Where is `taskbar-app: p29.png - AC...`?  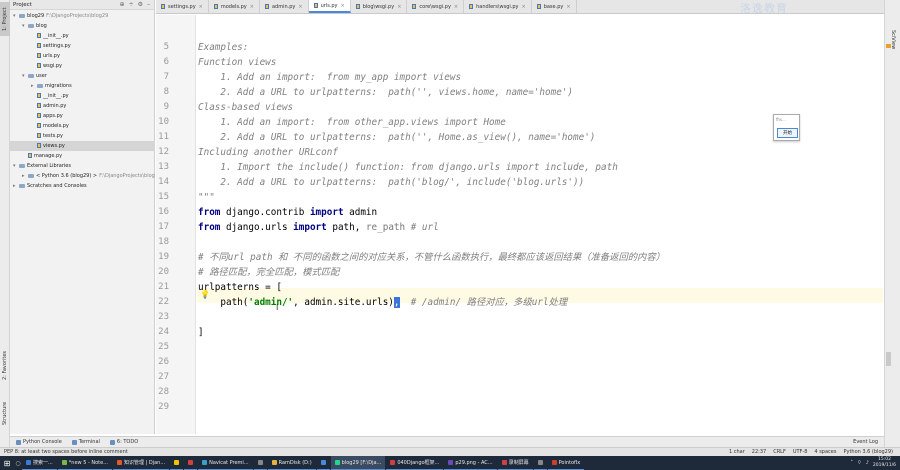 taskbar-app: p29.png - AC... is located at coordinates (470, 463).